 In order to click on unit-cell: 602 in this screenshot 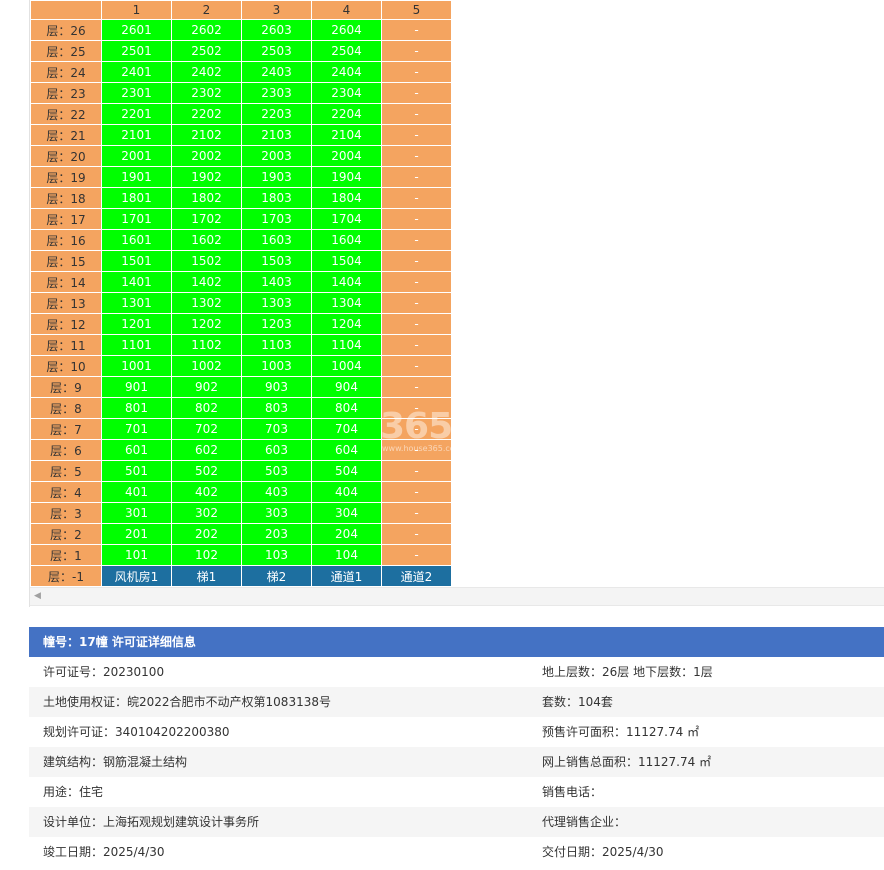, I will do `click(206, 450)`.